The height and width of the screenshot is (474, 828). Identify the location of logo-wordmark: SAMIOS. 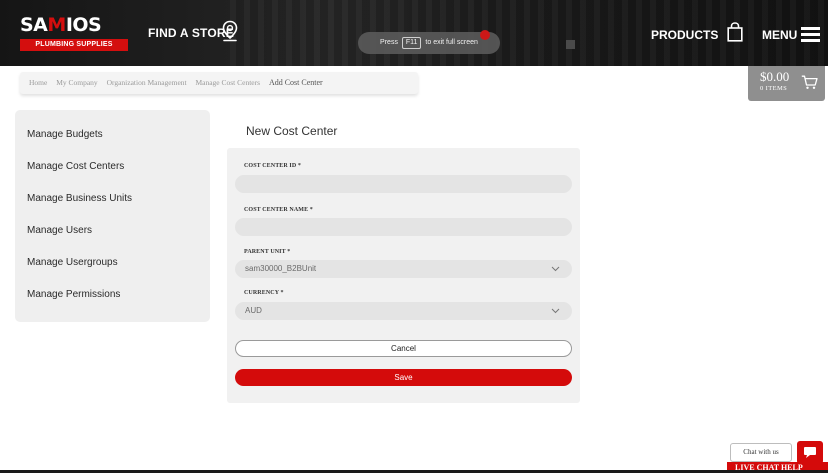
(61, 25).